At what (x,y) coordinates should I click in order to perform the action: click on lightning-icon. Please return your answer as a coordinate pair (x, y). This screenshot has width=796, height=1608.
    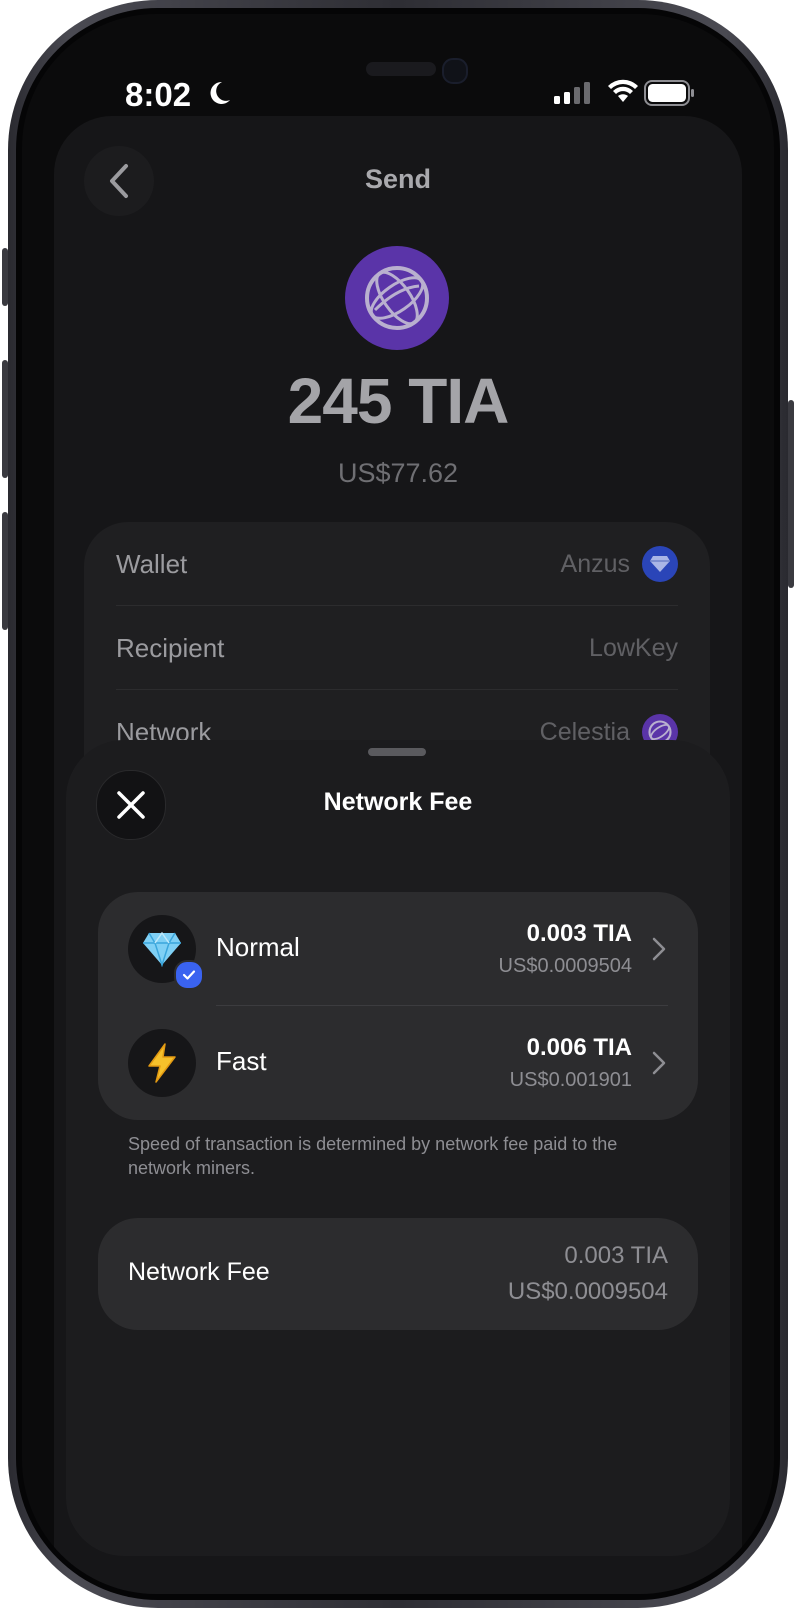
    Looking at the image, I should click on (162, 1063).